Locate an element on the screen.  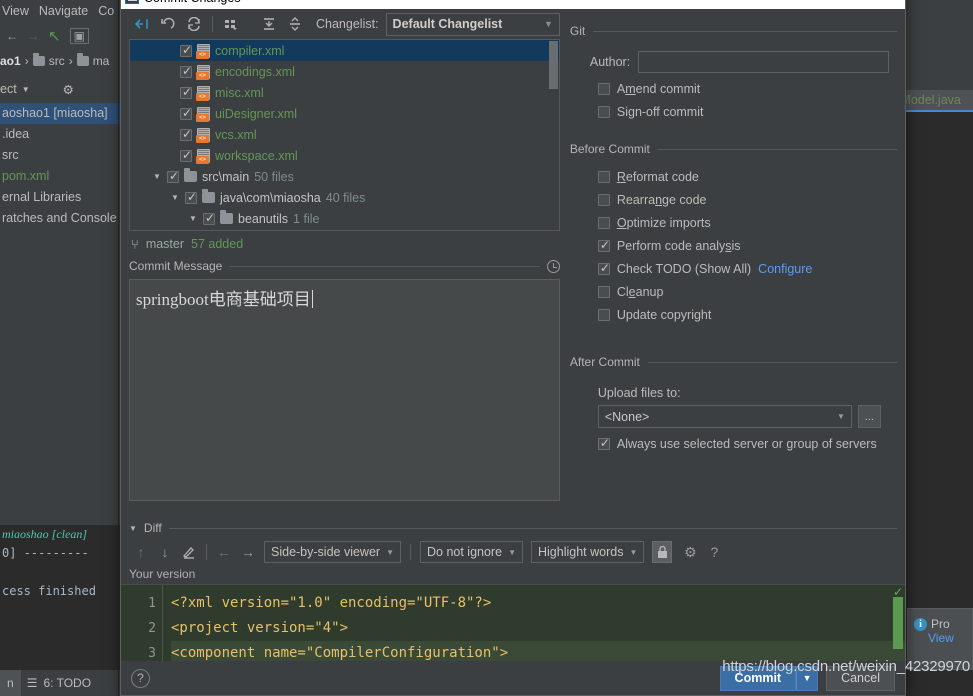
status-bar: n ☰ 6: TODO is located at coordinates (65, 683).